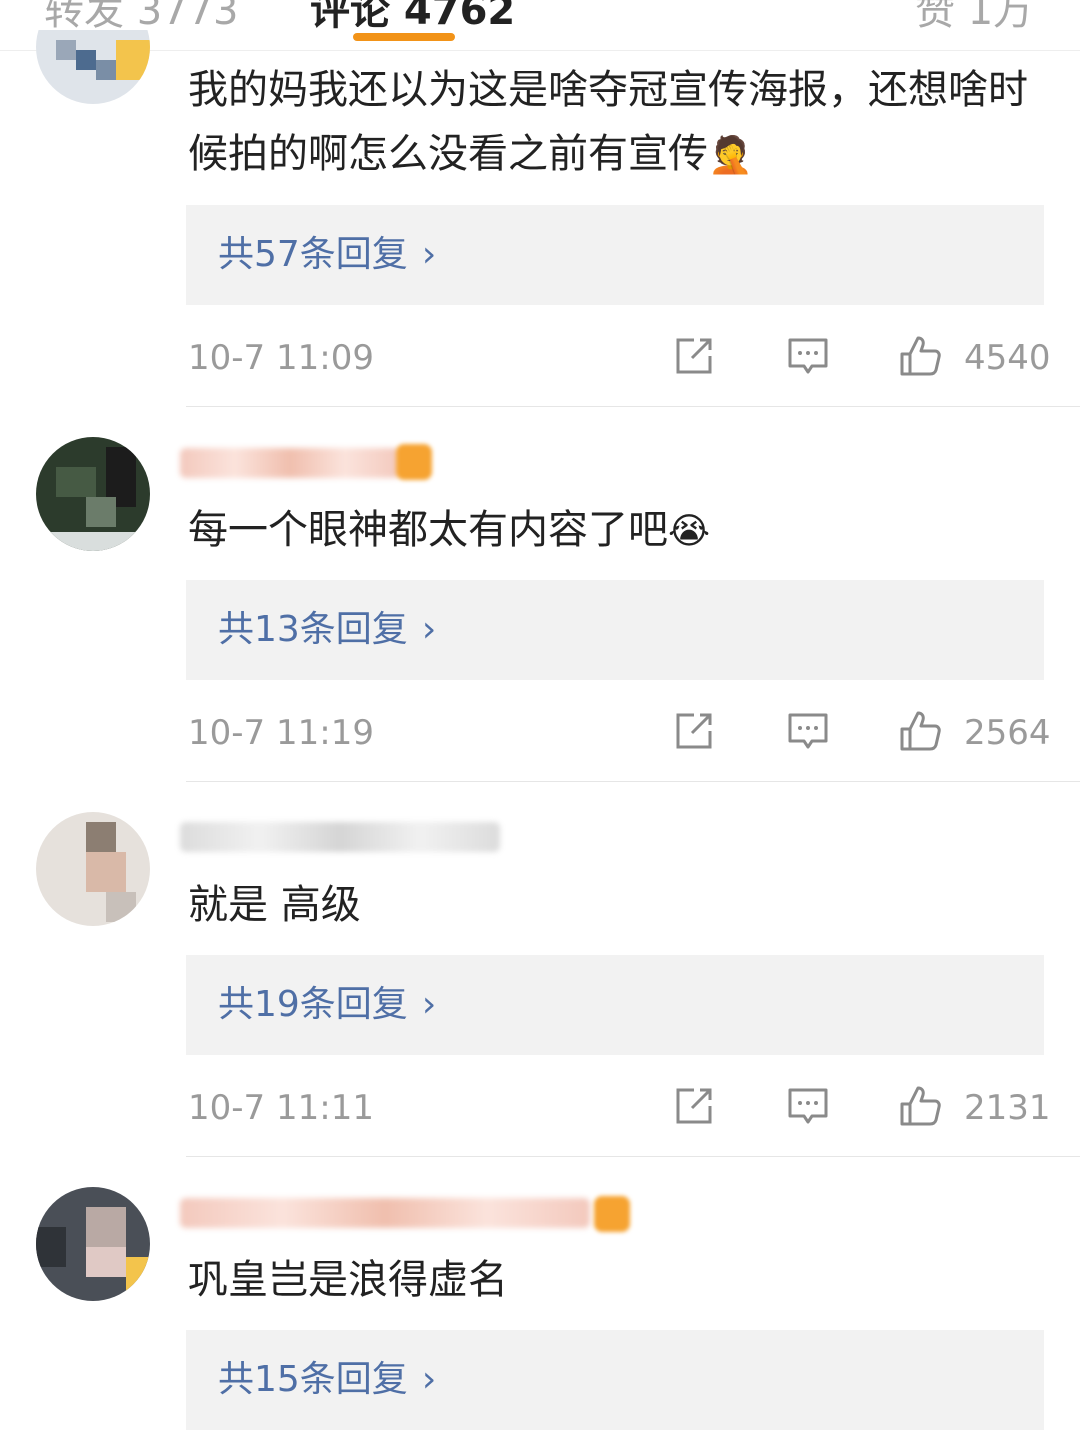 The height and width of the screenshot is (1441, 1080). Describe the element at coordinates (281, 358) in the screenshot. I see `timestamp: 10-7 11:09` at that location.